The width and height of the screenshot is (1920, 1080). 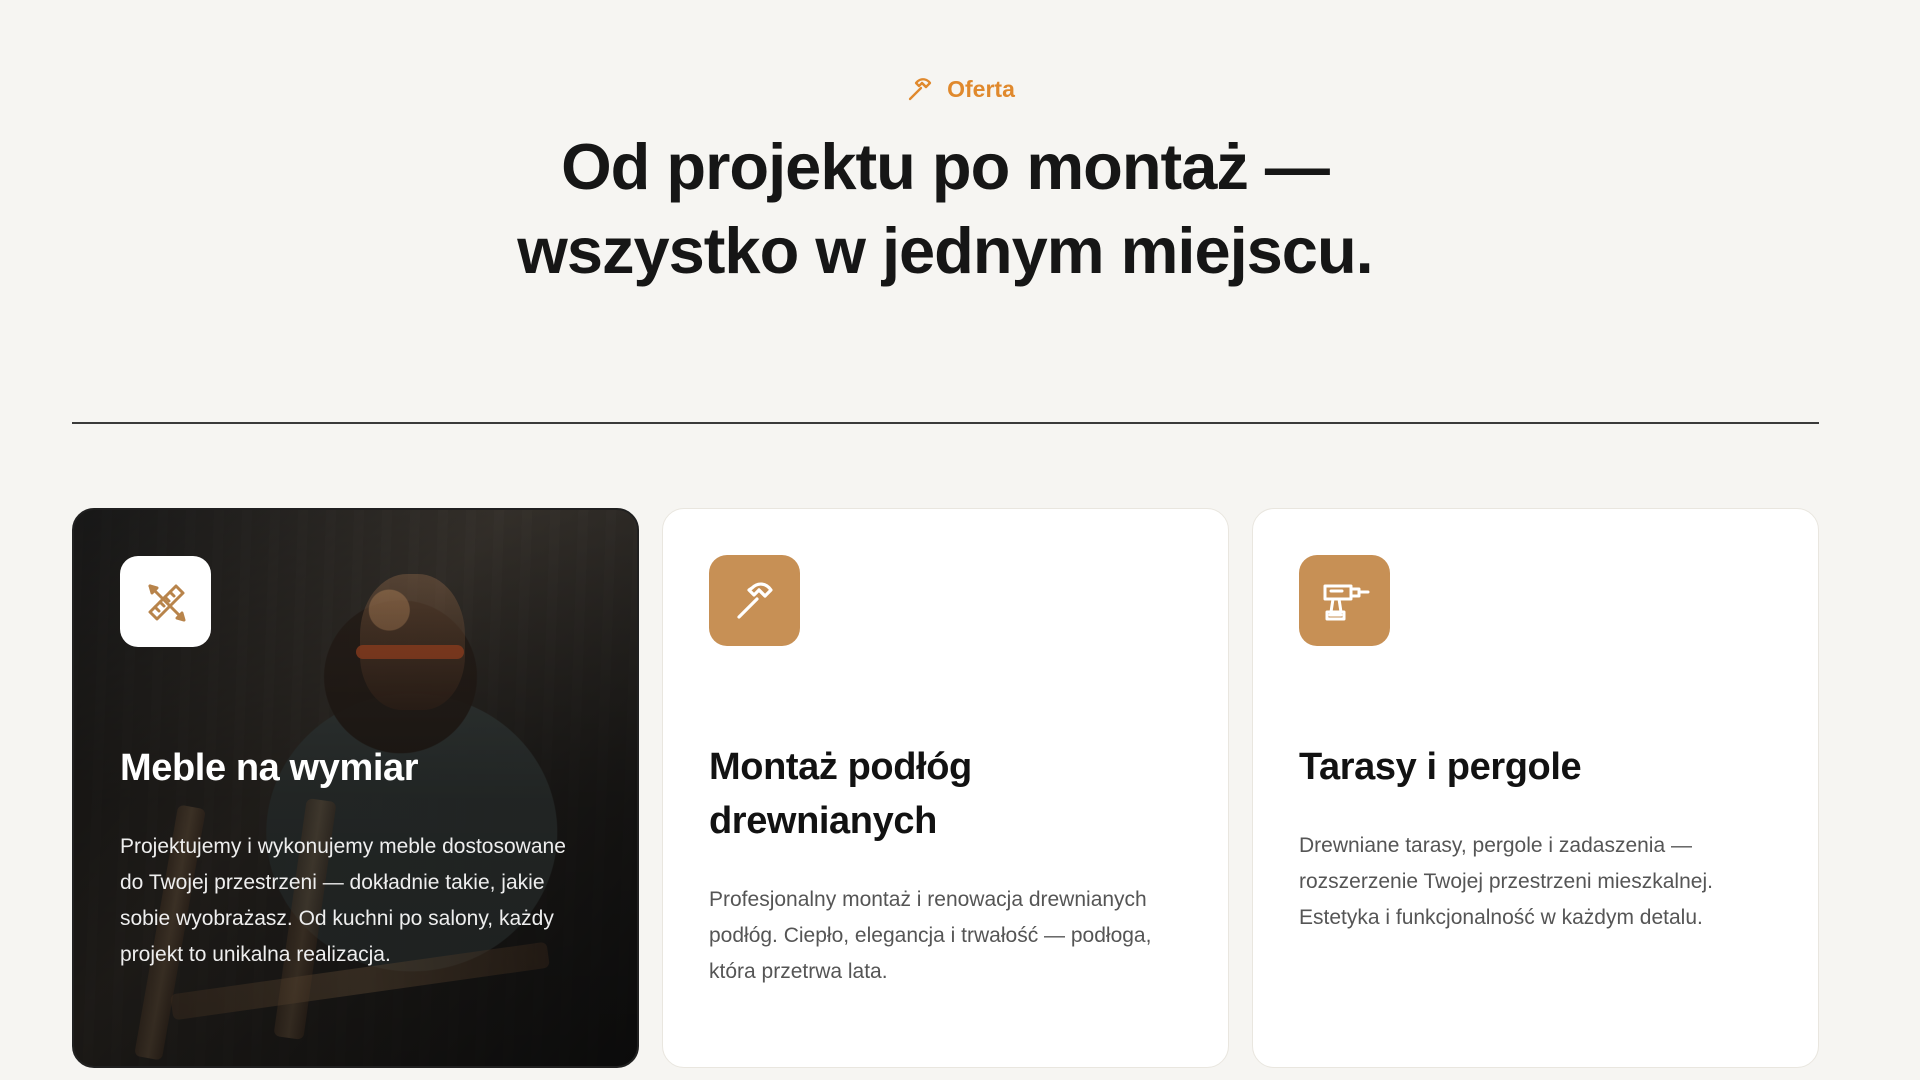 What do you see at coordinates (269, 768) in the screenshot?
I see `service-card-title: Meble na wymiar` at bounding box center [269, 768].